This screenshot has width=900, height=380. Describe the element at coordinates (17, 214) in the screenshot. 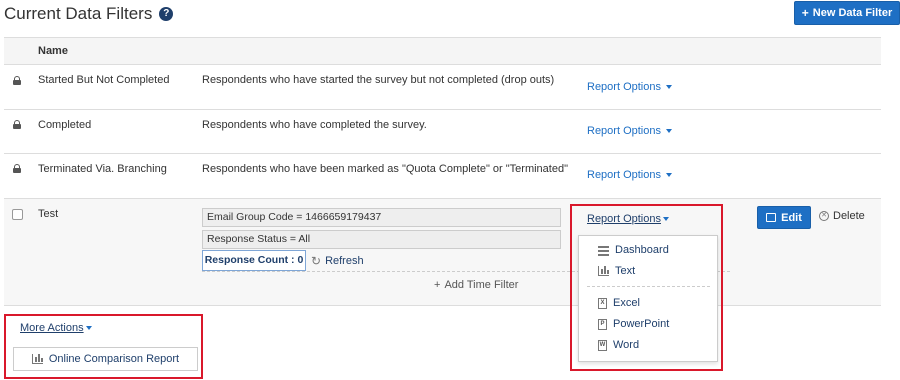

I see `row-checkbox` at that location.